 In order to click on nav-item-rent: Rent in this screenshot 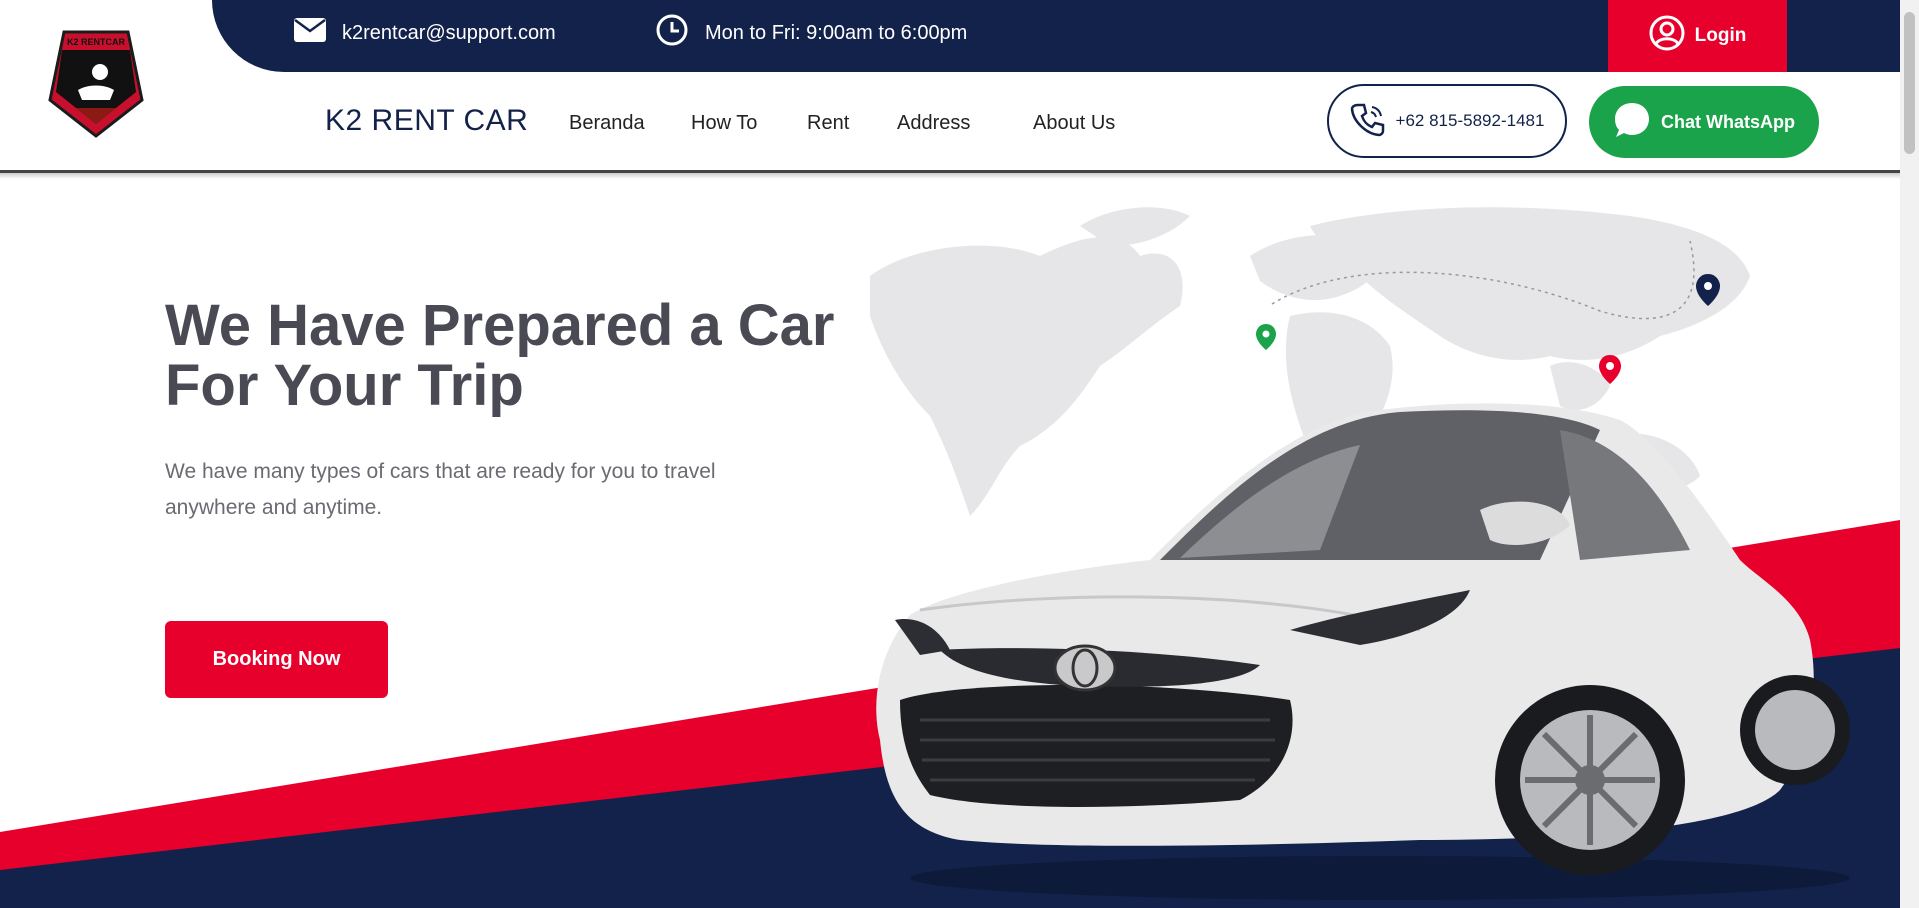, I will do `click(828, 123)`.